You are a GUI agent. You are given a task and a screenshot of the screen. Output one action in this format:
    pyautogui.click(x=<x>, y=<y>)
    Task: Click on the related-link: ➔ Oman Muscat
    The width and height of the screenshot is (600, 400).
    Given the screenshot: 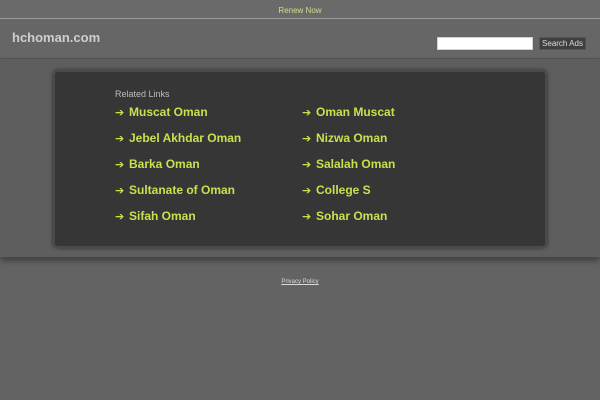 What is the action you would take?
    pyautogui.click(x=348, y=112)
    